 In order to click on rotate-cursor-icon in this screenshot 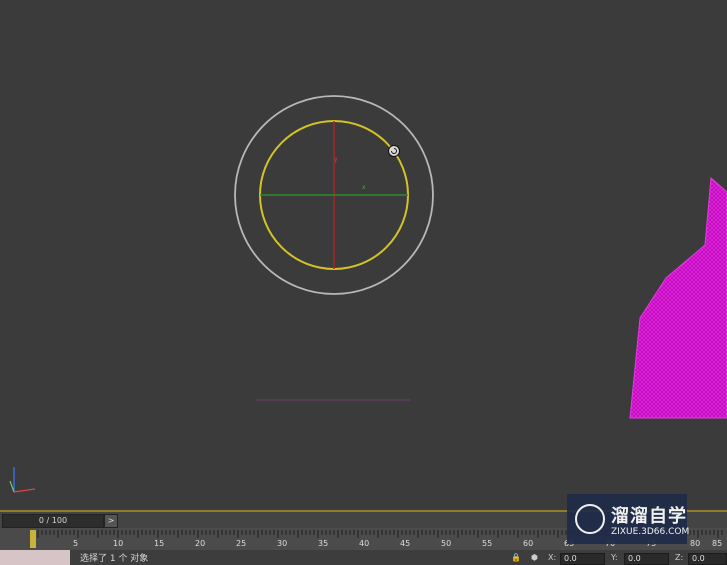, I will do `click(394, 151)`.